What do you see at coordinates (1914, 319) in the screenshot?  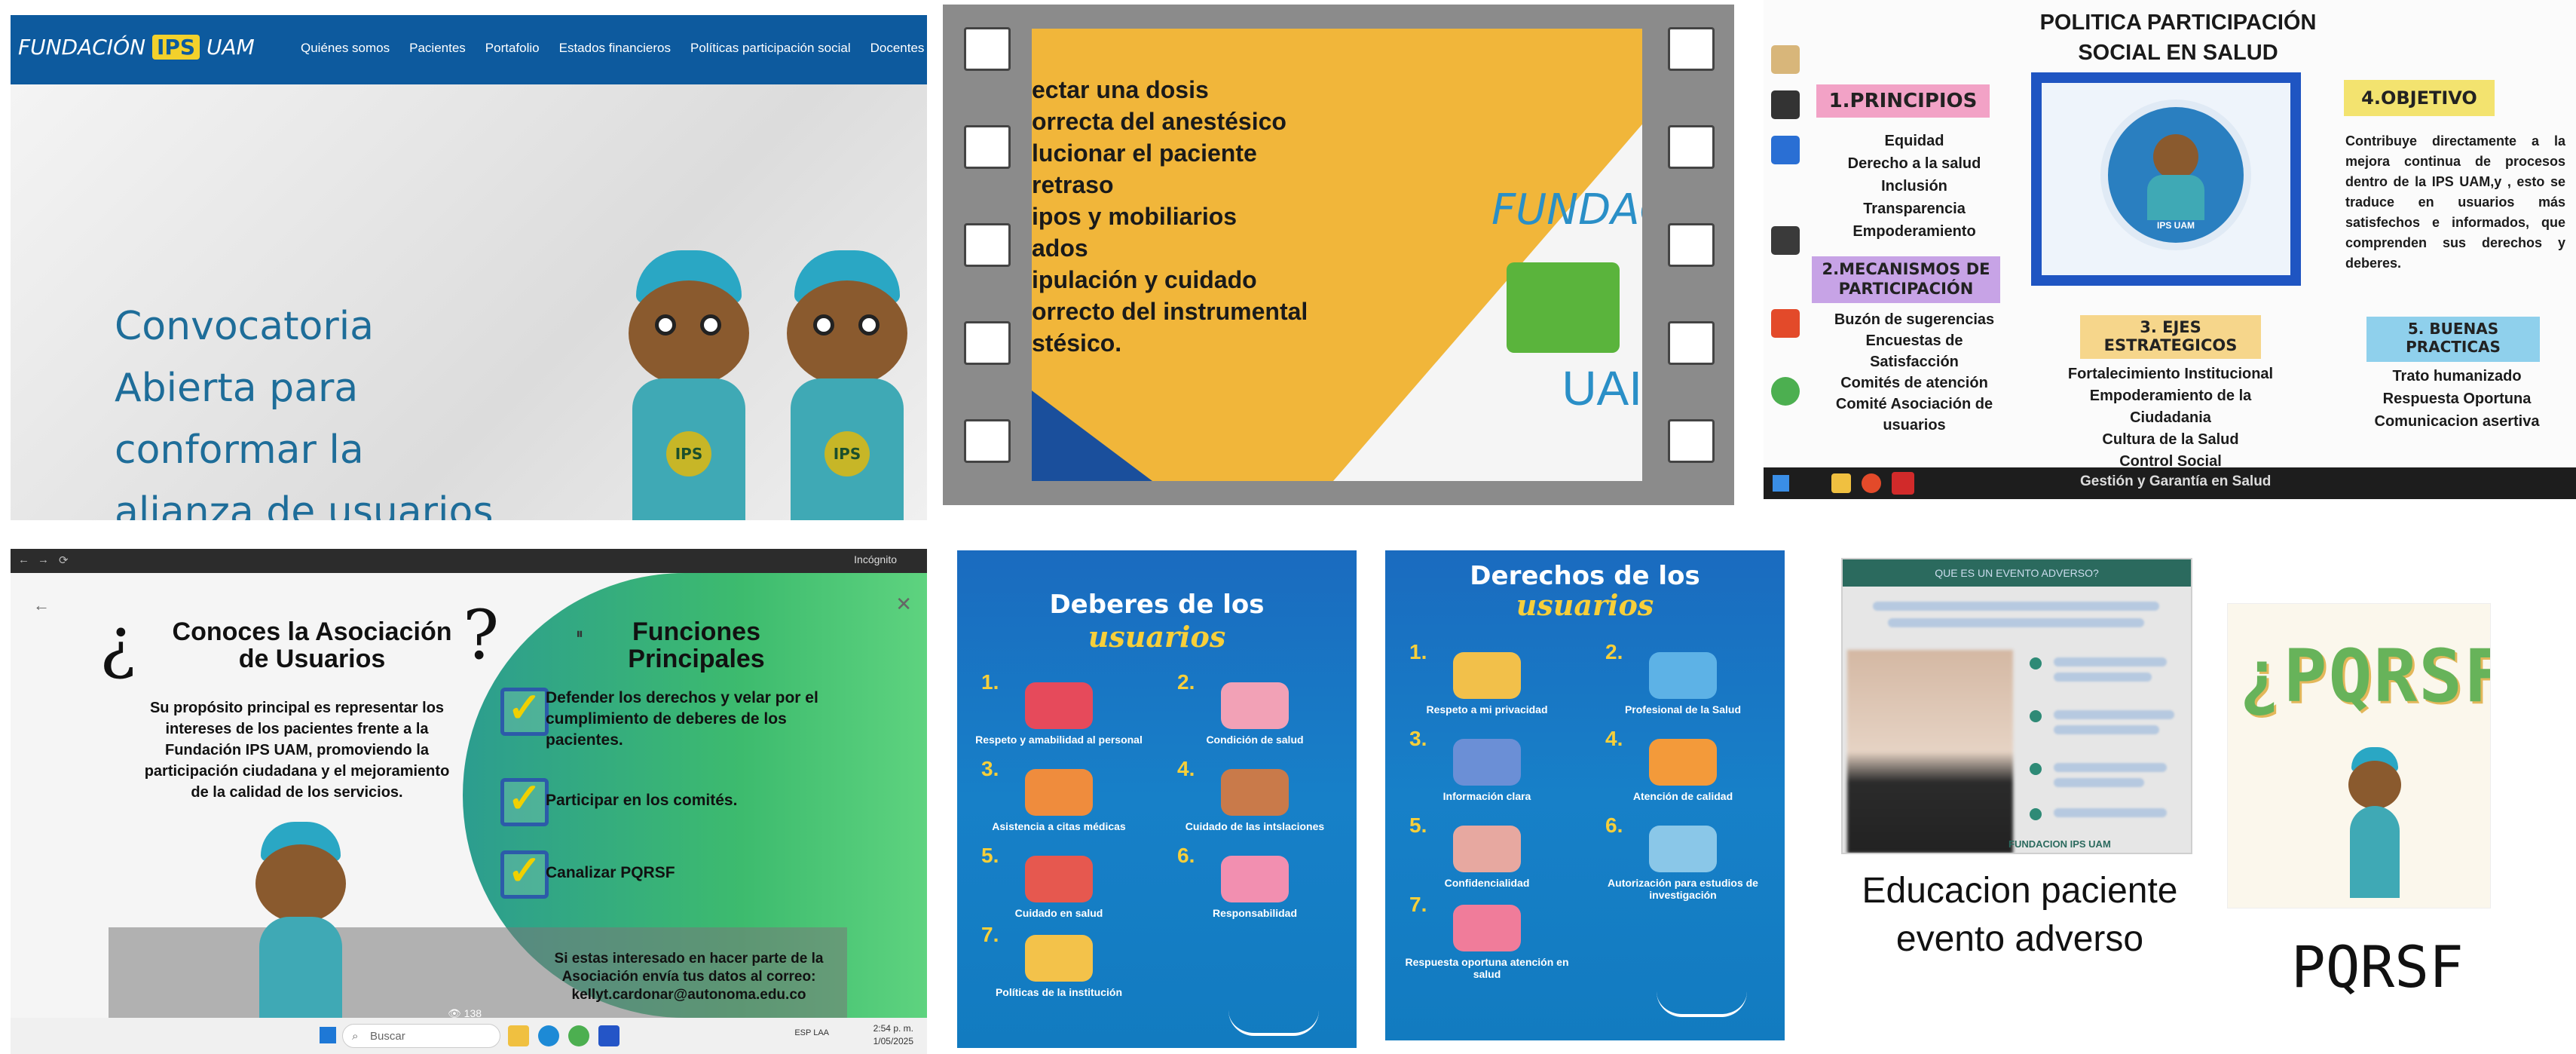 I see `mecanismo-item: Buzón de sugerencias` at bounding box center [1914, 319].